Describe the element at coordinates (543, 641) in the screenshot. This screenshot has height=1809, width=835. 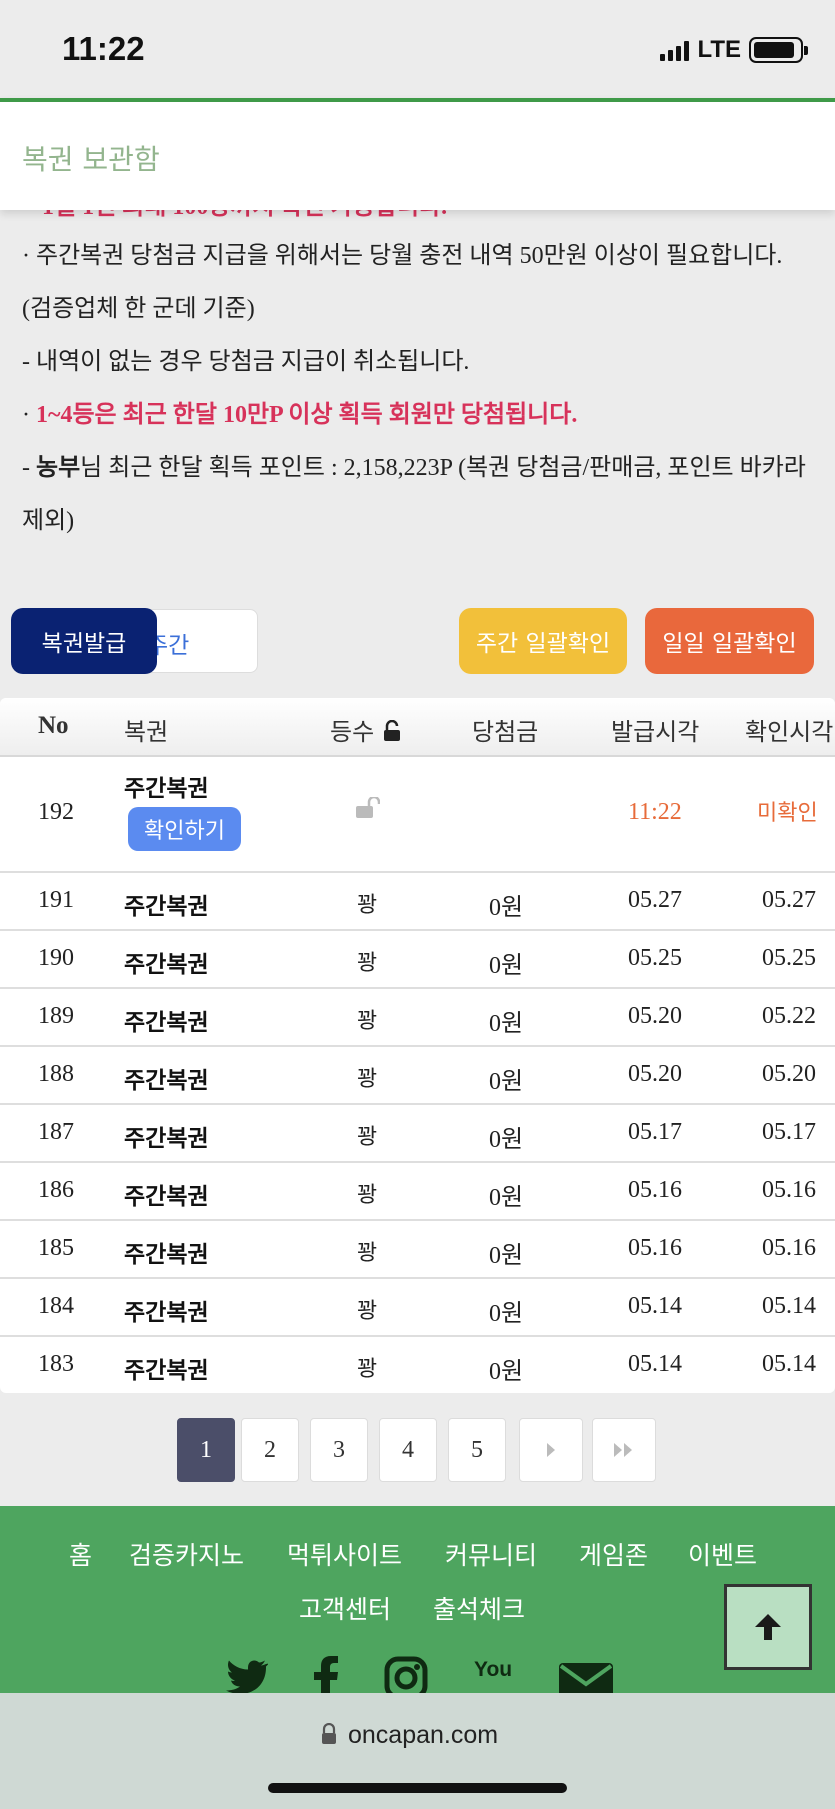
I see `weekly-bulk-check-button: 주간 일괄확인` at that location.